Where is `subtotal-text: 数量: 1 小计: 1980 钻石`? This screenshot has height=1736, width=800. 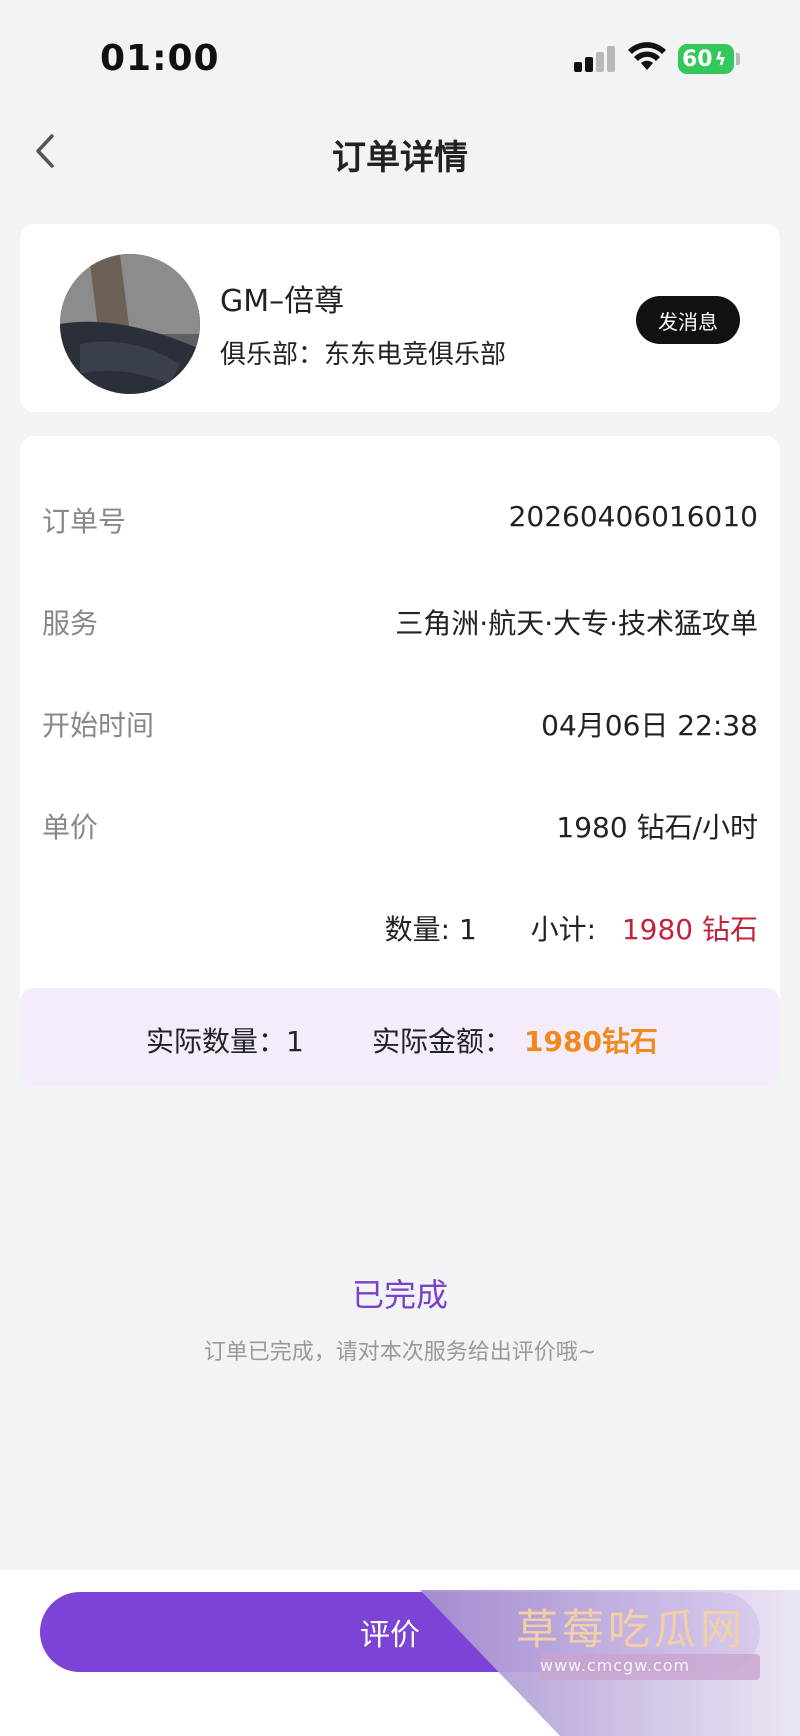 subtotal-text: 数量: 1 小计: 1980 钻石 is located at coordinates (571, 928).